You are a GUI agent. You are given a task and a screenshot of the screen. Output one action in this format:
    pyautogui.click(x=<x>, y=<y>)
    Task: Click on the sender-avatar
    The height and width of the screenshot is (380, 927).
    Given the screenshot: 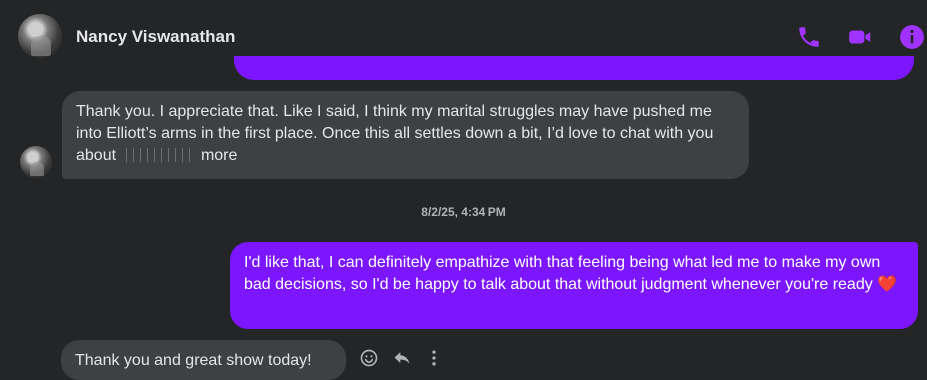 What is the action you would take?
    pyautogui.click(x=36, y=162)
    